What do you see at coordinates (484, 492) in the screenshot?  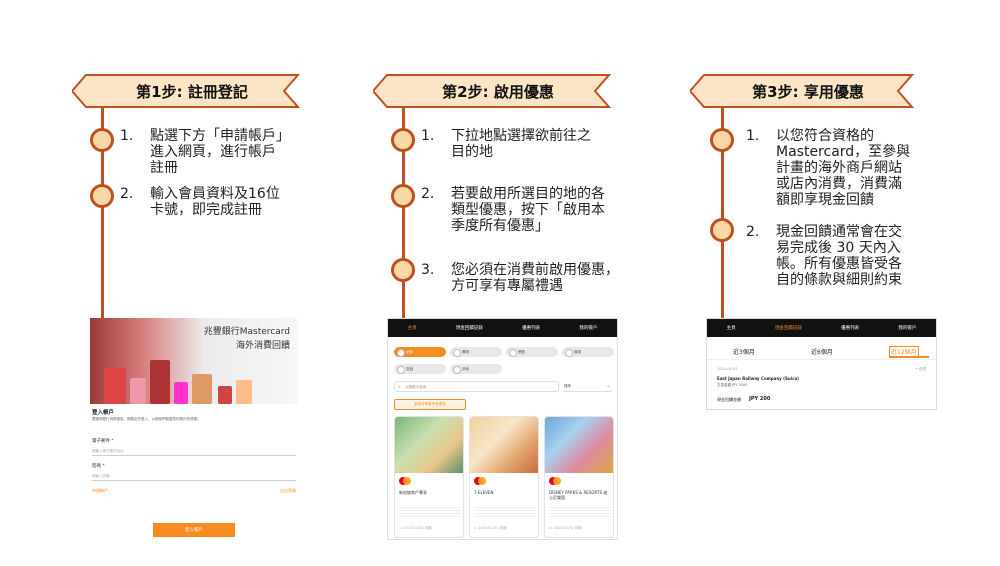 I see `offer-name: 7-ELEVEN` at bounding box center [484, 492].